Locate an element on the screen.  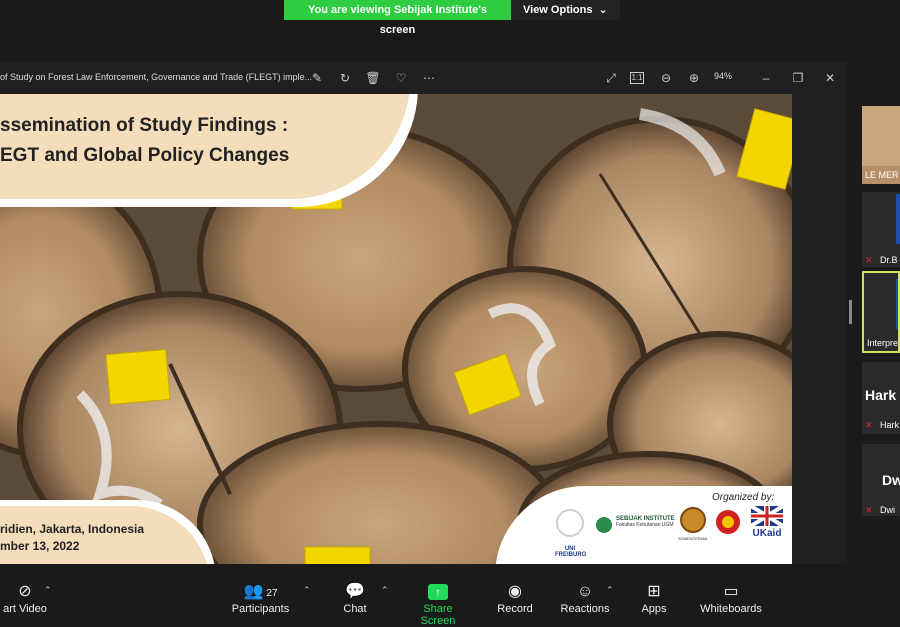
expand-icon: ⤢ is located at coordinates (611, 78).